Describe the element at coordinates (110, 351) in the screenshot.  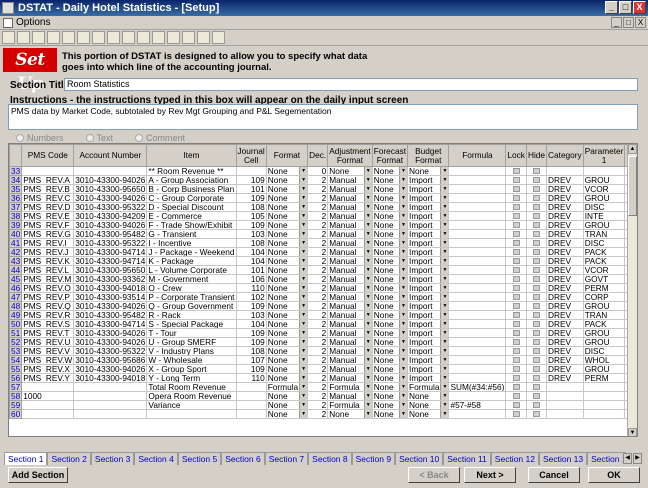
I see `grid-cell: 3010-43300-95322` at that location.